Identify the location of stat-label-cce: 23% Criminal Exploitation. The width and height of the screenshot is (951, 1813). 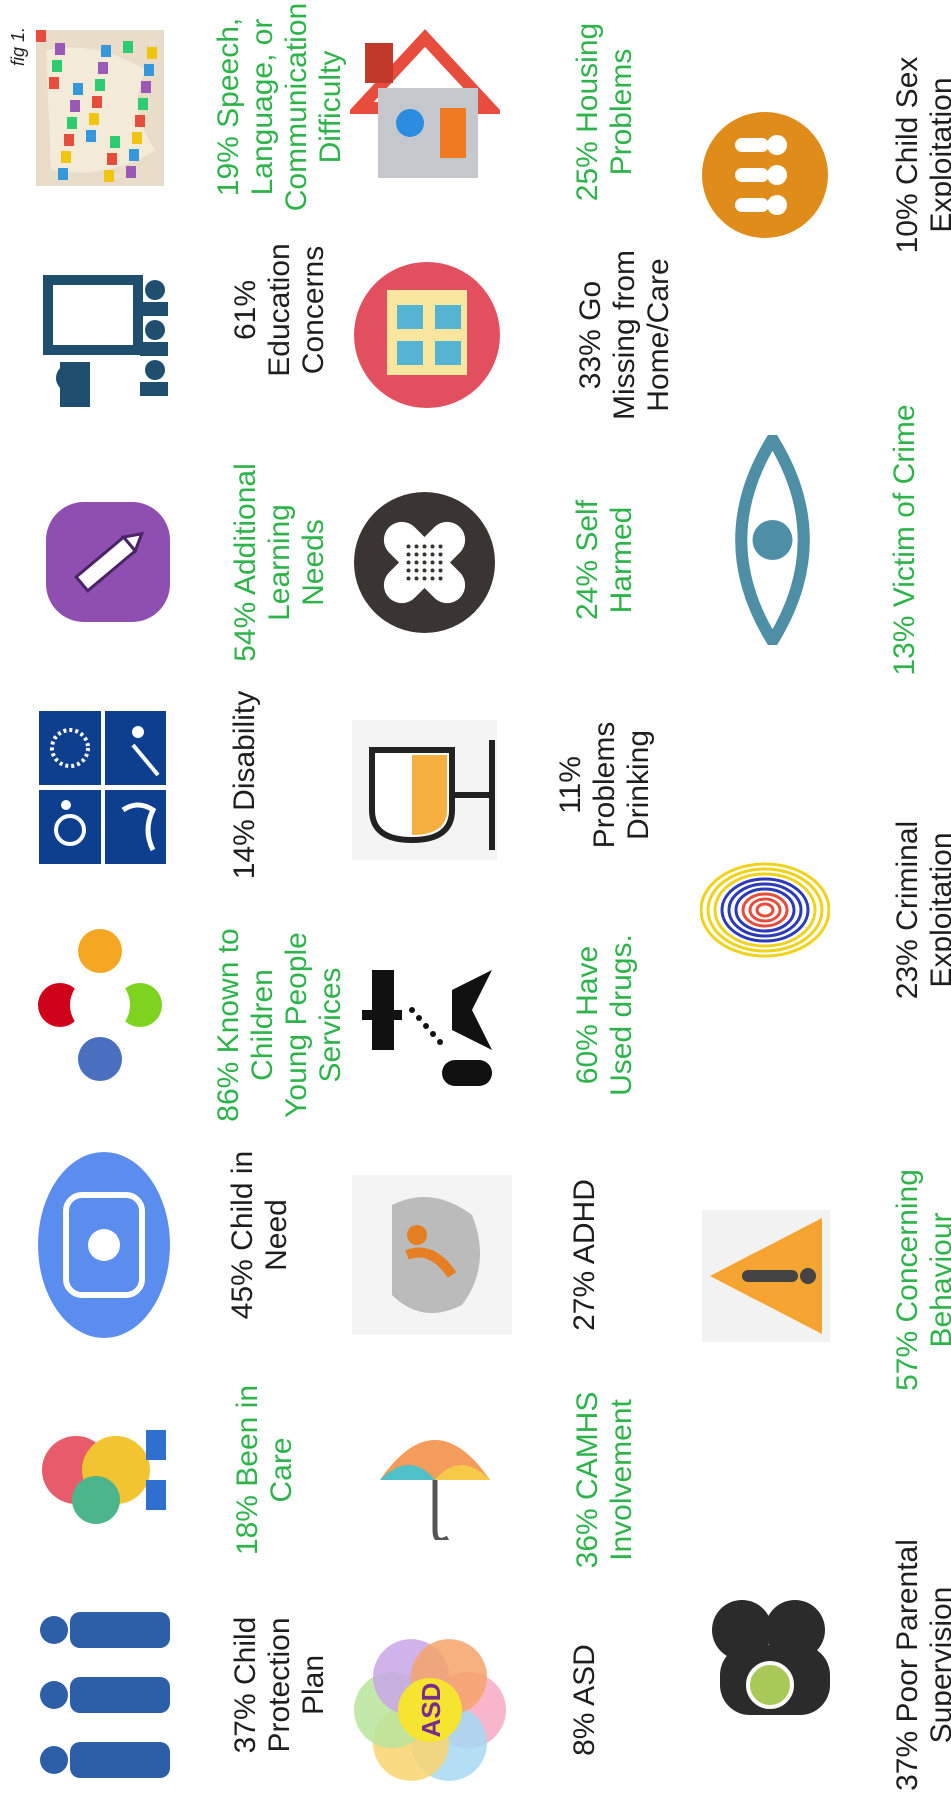
(921, 910).